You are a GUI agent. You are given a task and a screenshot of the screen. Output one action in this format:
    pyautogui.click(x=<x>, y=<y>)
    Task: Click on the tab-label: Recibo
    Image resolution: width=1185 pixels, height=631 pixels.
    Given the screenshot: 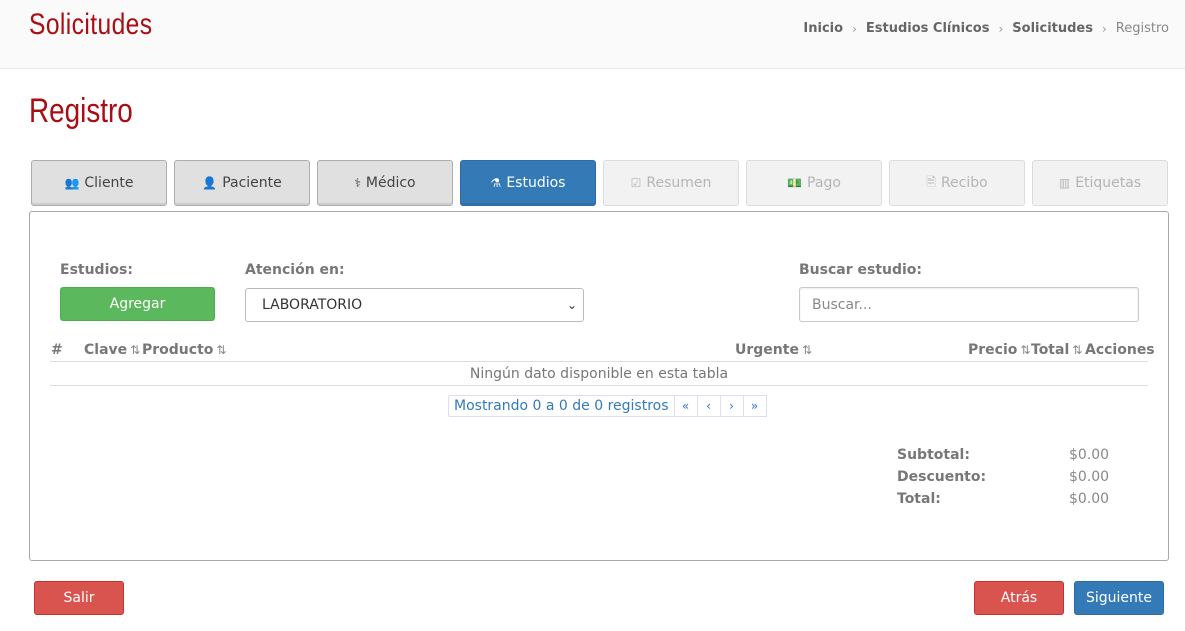 What is the action you would take?
    pyautogui.click(x=964, y=183)
    